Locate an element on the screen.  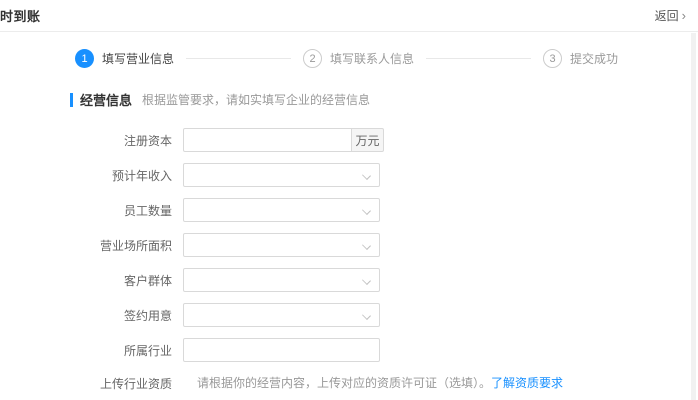
step-1-label: 填写营业信息 is located at coordinates (138, 59).